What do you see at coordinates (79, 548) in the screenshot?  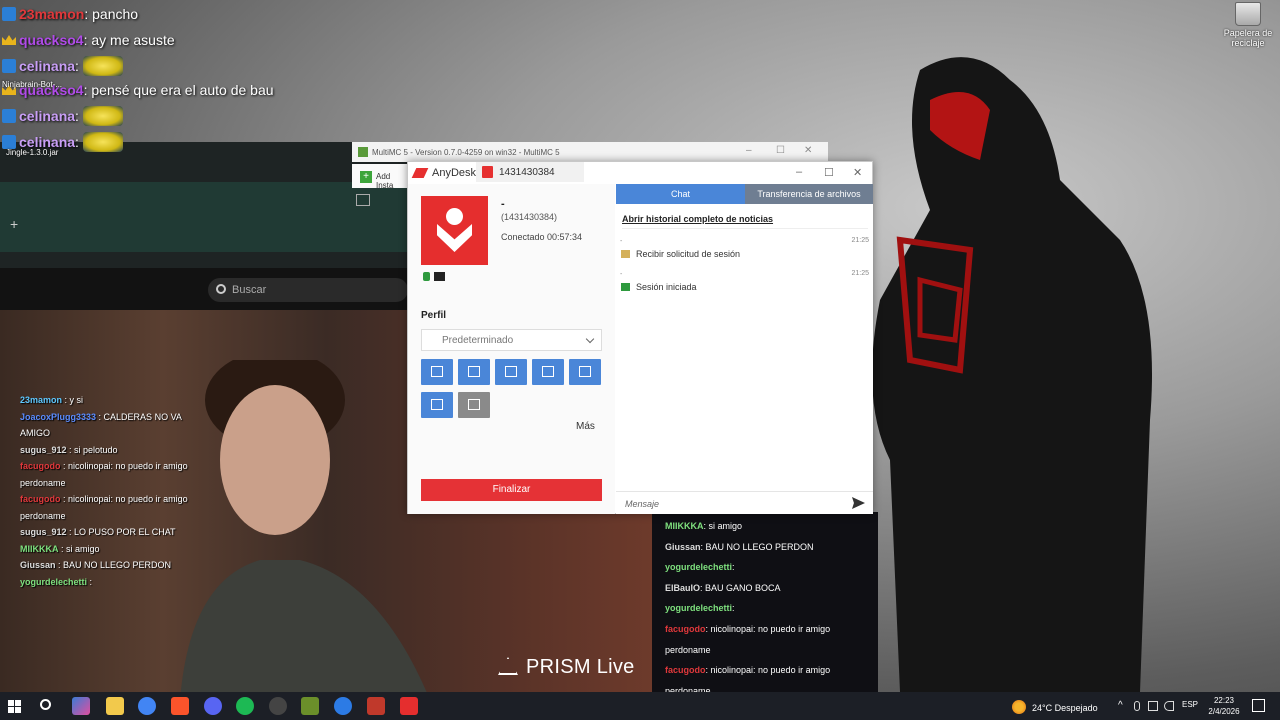 I see `chat-text: : si amigo` at bounding box center [79, 548].